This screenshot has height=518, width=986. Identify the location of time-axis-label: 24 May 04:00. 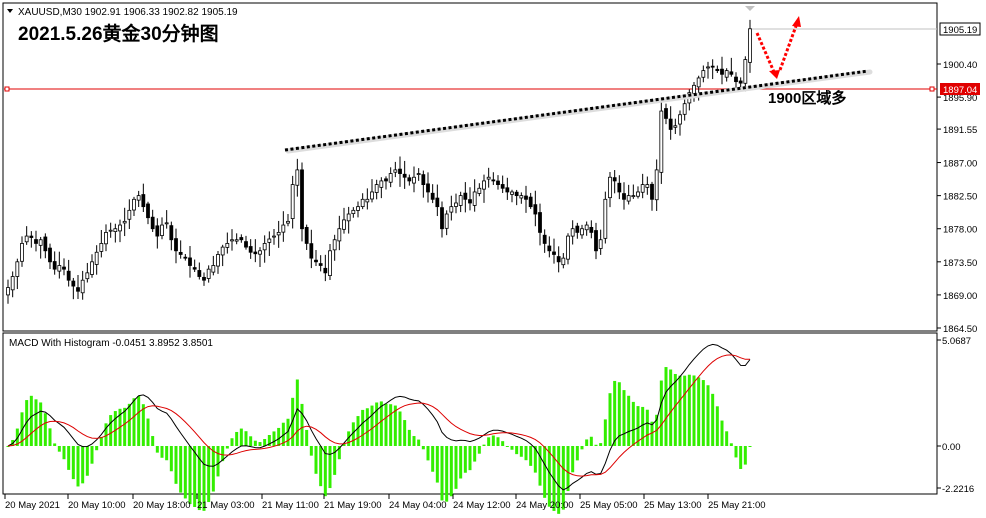
(418, 505).